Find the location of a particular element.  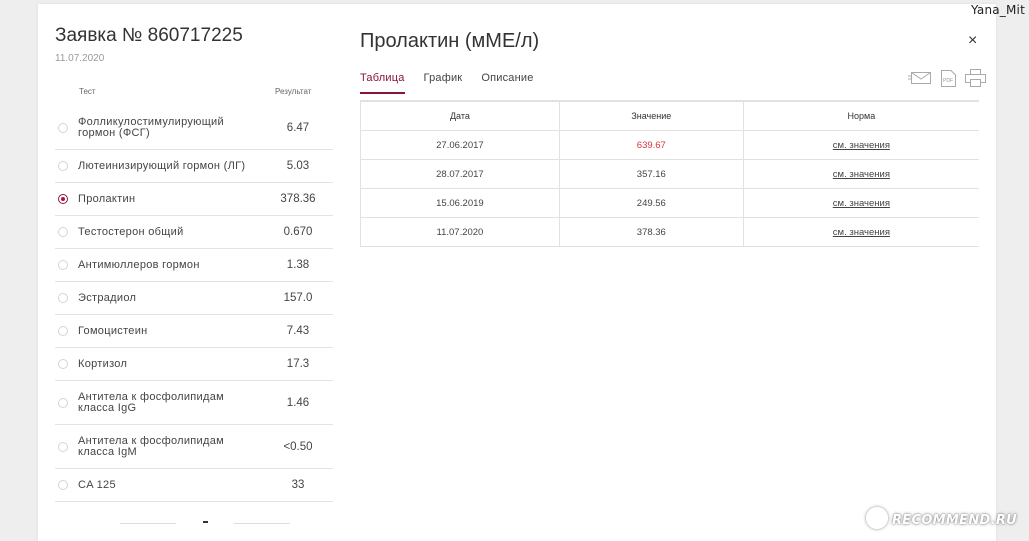

test-result: 1.38 is located at coordinates (298, 265).